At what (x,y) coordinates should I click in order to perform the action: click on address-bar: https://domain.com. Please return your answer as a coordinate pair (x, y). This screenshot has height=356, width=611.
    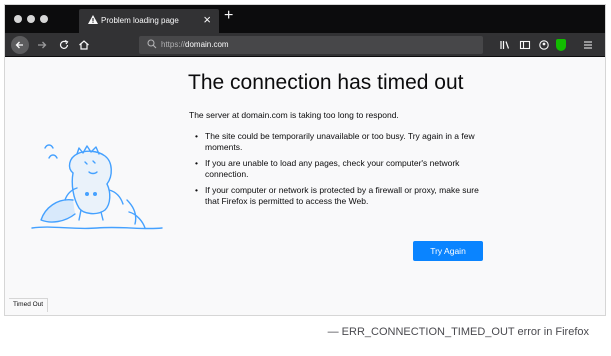
    Looking at the image, I should click on (311, 45).